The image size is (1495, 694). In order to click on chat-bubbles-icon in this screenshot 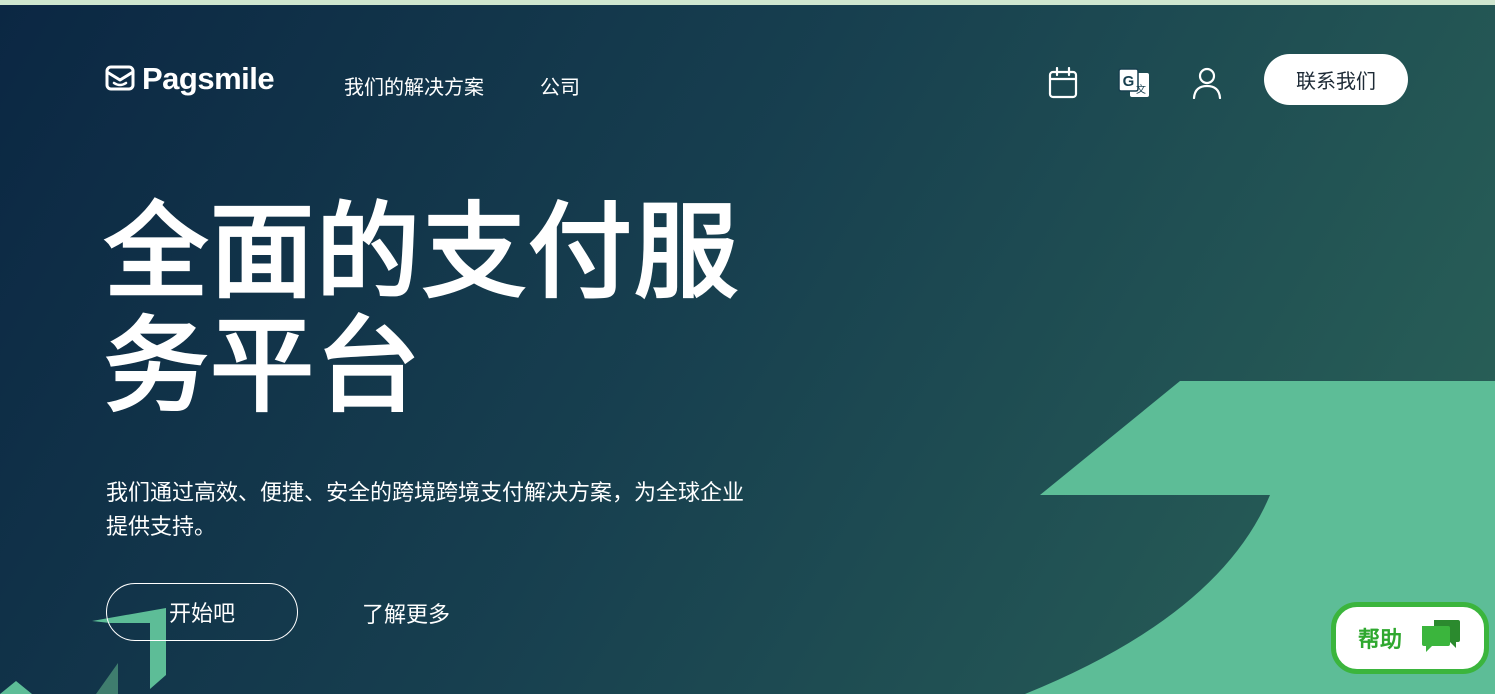, I will do `click(1441, 638)`.